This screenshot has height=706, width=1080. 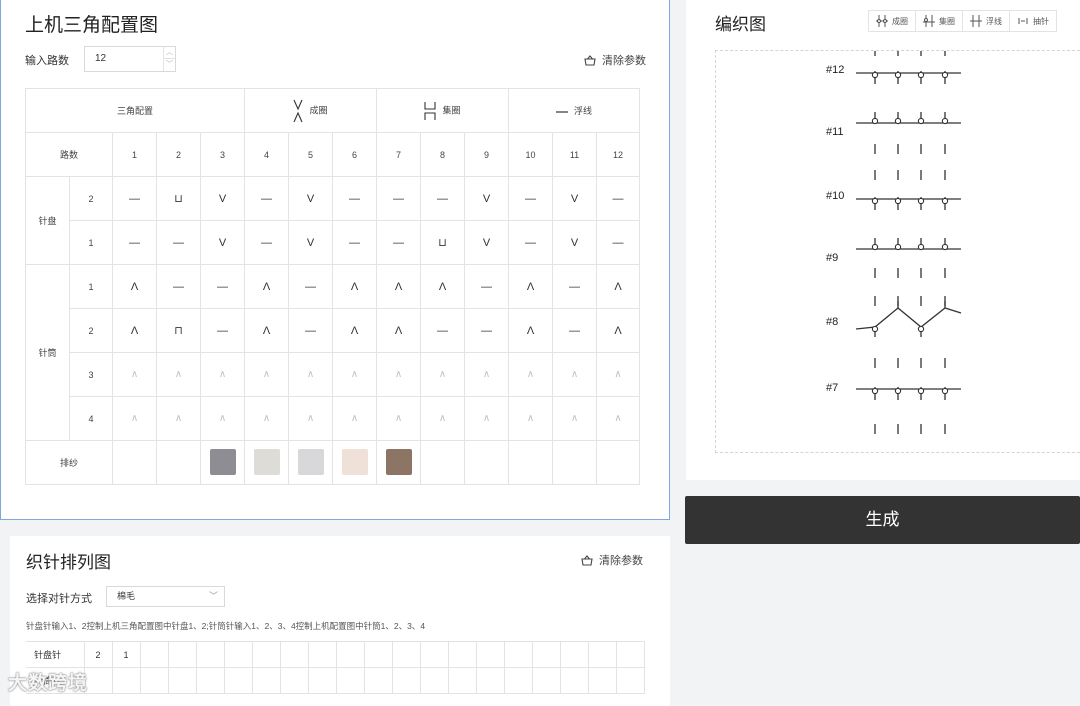 I want to click on needle-cell: 2, so click(x=98, y=654).